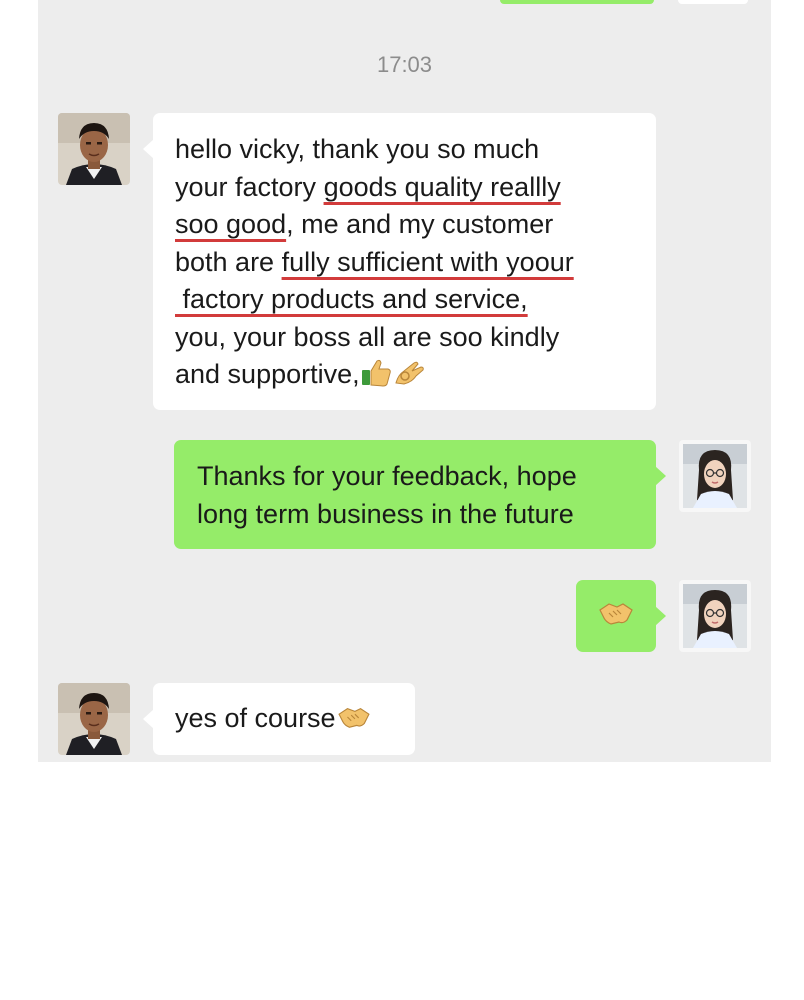  What do you see at coordinates (357, 149) in the screenshot?
I see `message-text: hello vicky, thank you so much` at bounding box center [357, 149].